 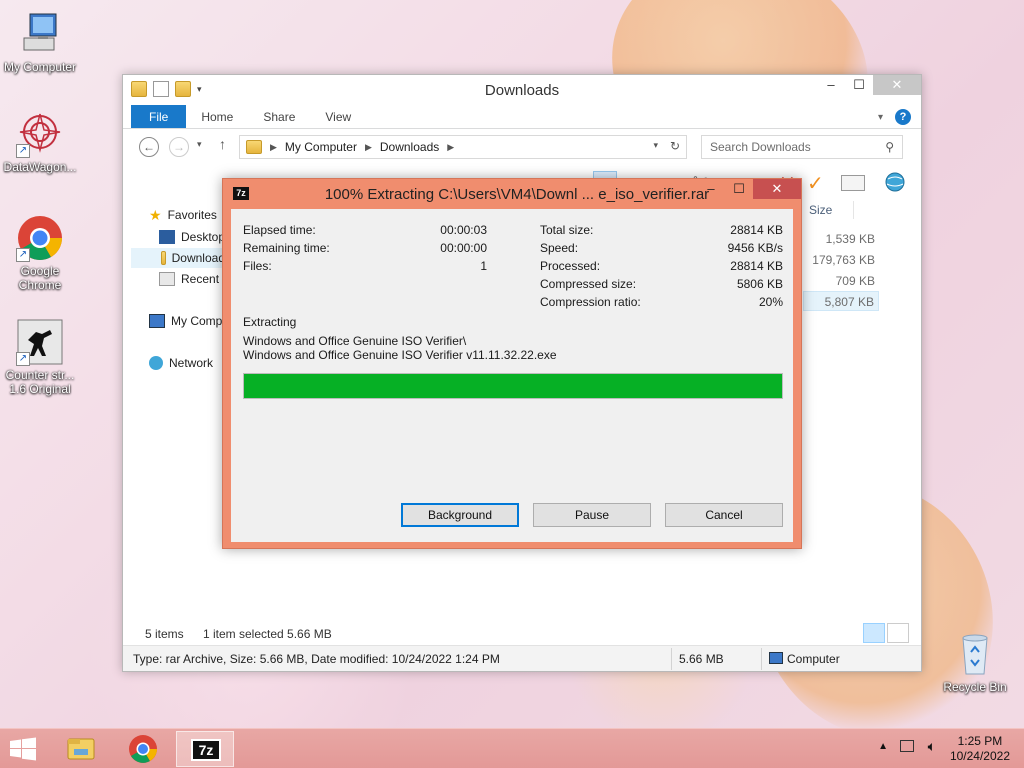 I want to click on search-icon: ⚲, so click(x=889, y=147).